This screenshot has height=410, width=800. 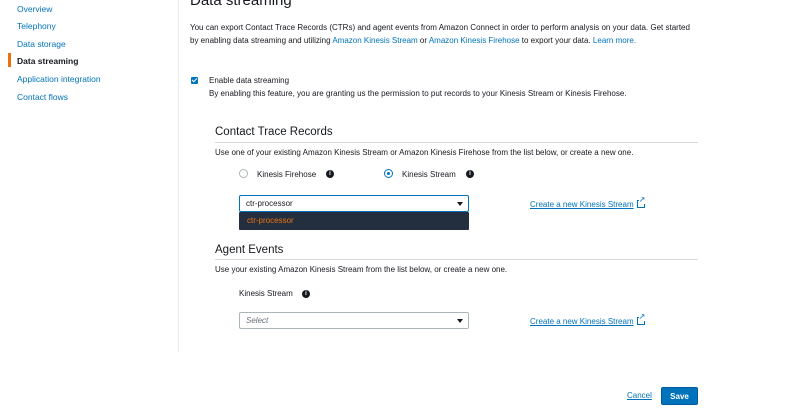 I want to click on ctr-create-kinesis-stream-link: Create a new Kinesis Stream, so click(x=588, y=202).